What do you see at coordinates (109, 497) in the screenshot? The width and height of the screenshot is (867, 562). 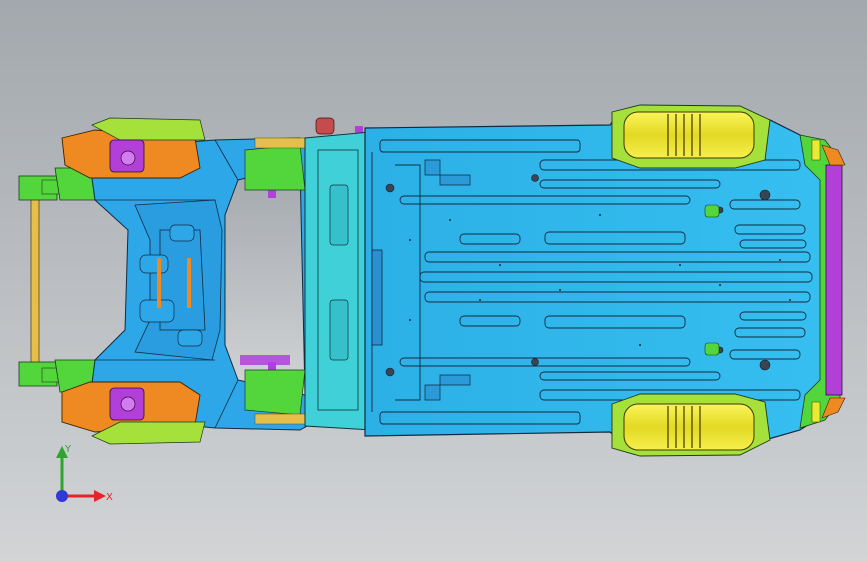 I see `x-axis-label: X` at bounding box center [109, 497].